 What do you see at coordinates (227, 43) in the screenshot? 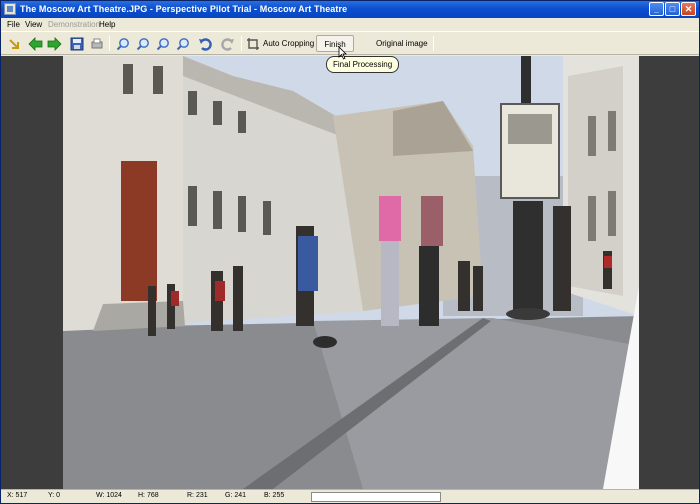
I see `redo-icon` at bounding box center [227, 43].